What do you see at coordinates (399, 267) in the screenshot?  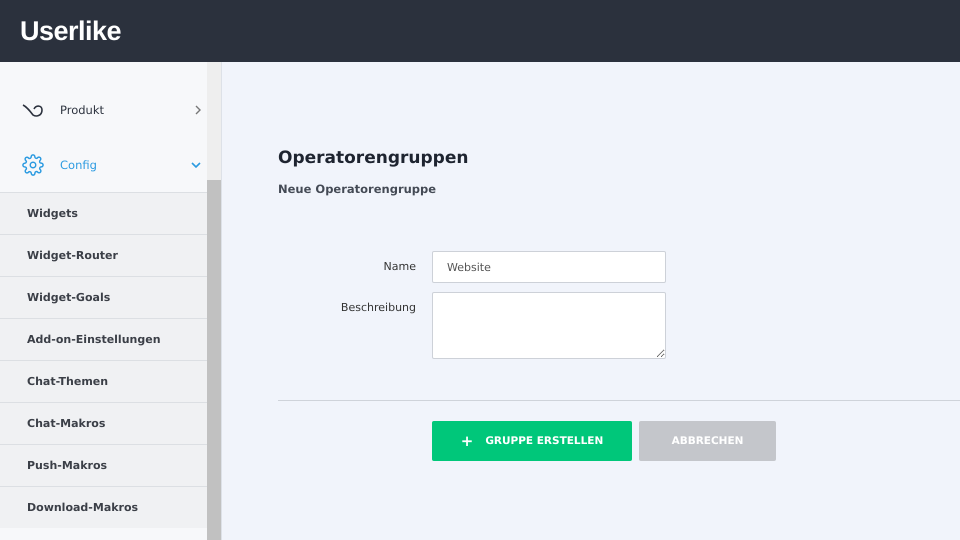 I see `field-label: Name` at bounding box center [399, 267].